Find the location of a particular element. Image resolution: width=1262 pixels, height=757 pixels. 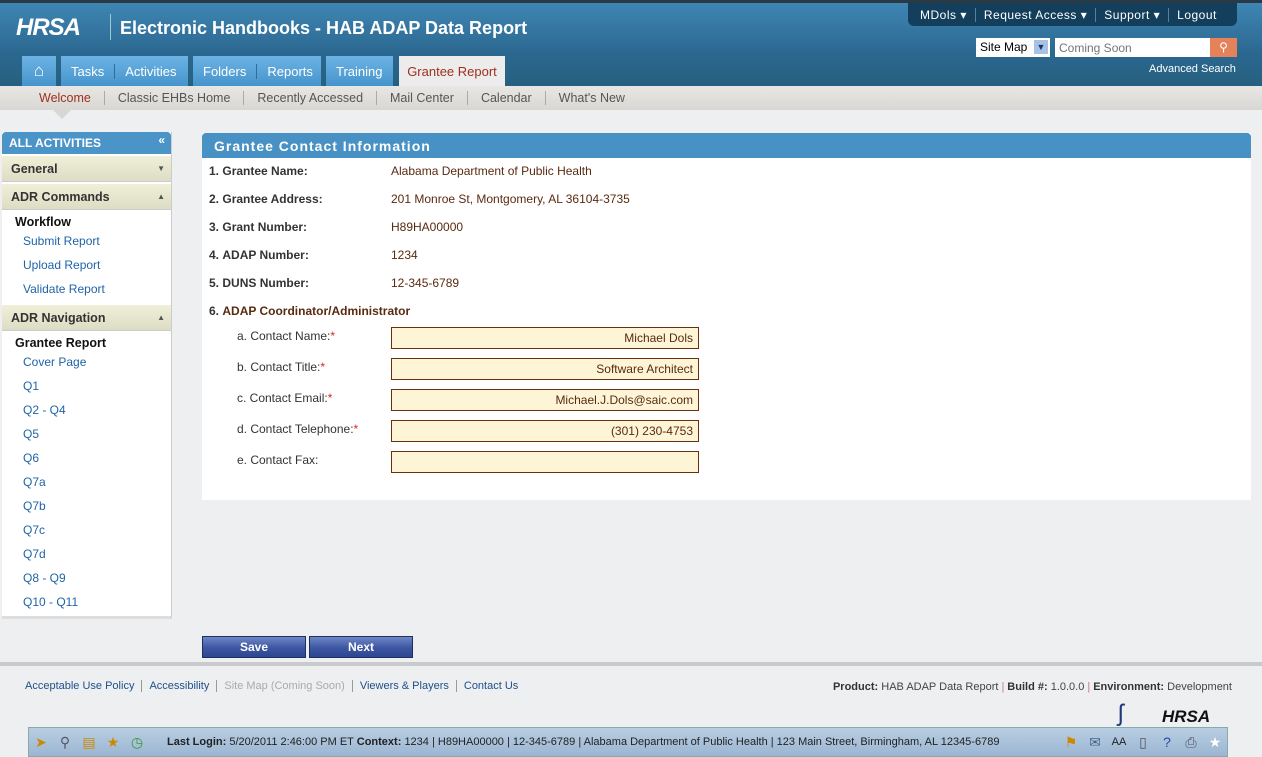

print-icon: ⎙ is located at coordinates (1191, 742).